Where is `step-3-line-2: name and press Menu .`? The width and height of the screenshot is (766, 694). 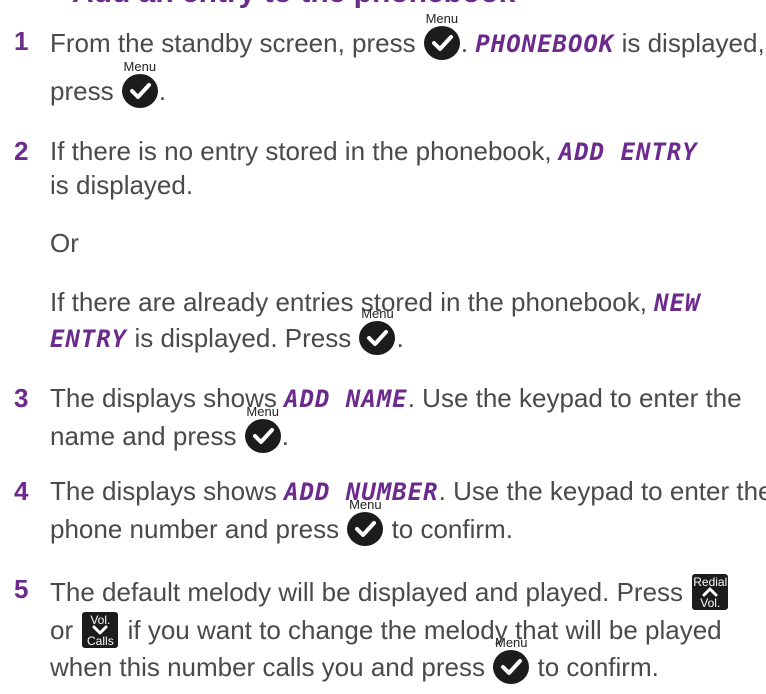
step-3-line-2: name and press Menu . is located at coordinates (169, 429).